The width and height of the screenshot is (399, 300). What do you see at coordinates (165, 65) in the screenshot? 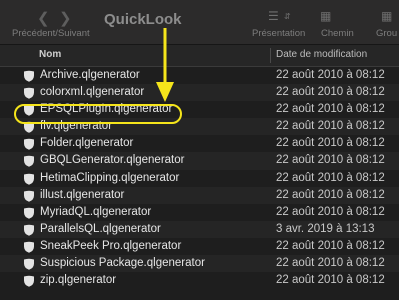
I see `annotation-arrow` at bounding box center [165, 65].